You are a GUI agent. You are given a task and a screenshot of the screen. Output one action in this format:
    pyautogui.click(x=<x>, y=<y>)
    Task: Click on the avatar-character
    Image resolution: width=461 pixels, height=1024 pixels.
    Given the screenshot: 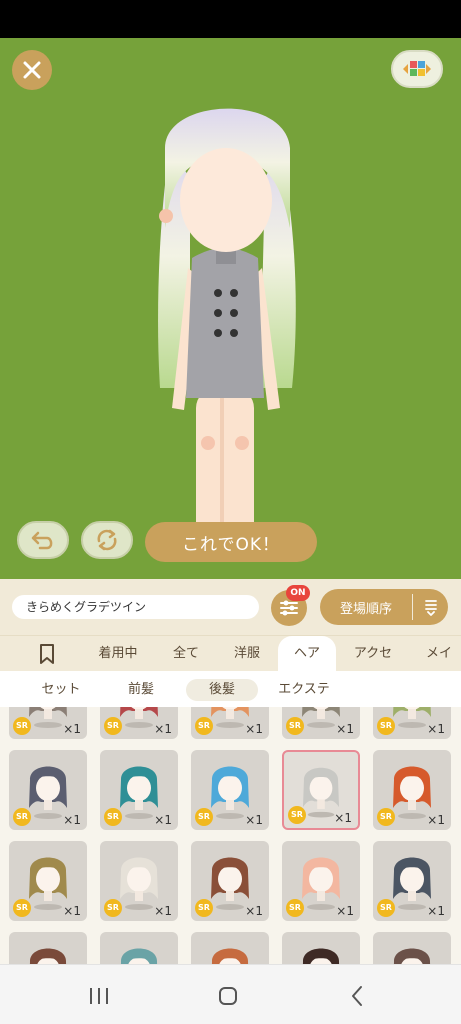 What is the action you would take?
    pyautogui.click(x=227, y=332)
    